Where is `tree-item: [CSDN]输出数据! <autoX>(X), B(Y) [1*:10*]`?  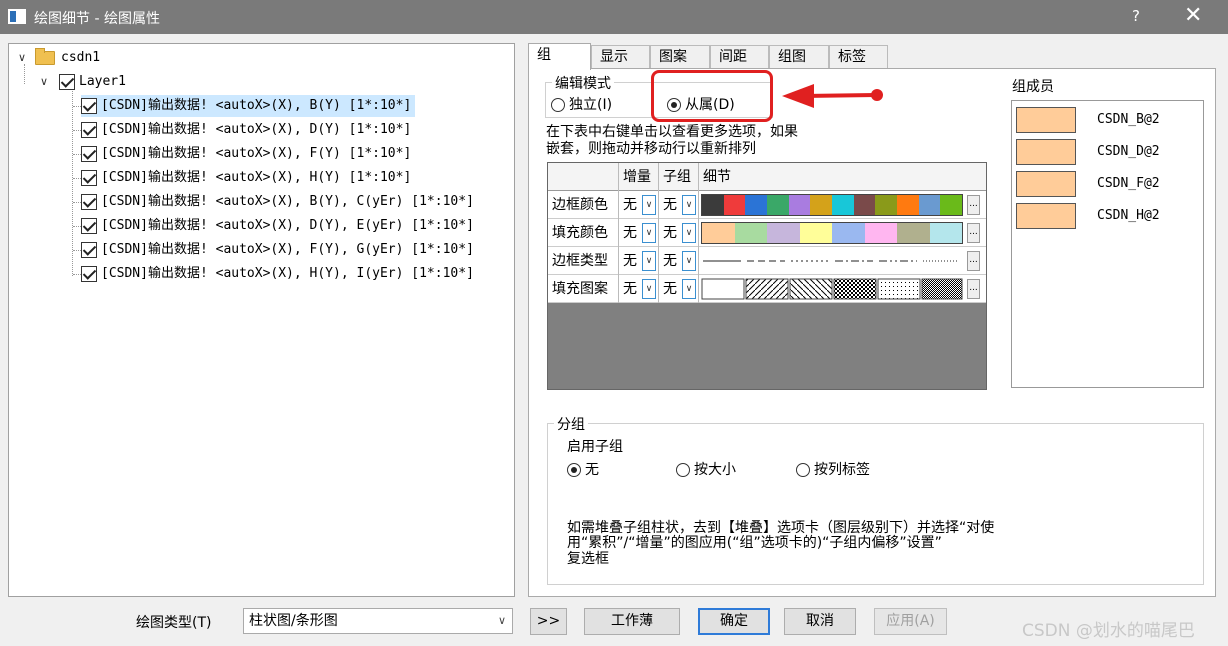 tree-item: [CSDN]输出数据! <autoX>(X), B(Y) [1*:10*] is located at coordinates (248, 106).